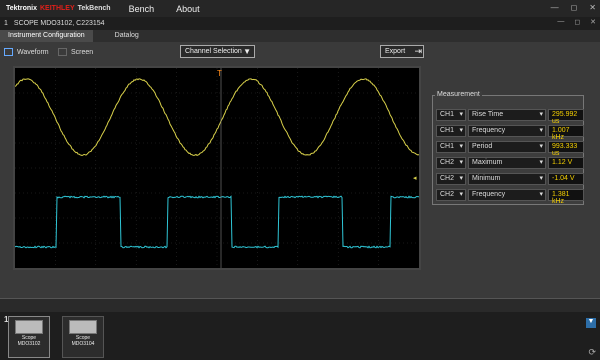 The height and width of the screenshot is (360, 600). Describe the element at coordinates (300, 305) in the screenshot. I see `status-bar` at that location.